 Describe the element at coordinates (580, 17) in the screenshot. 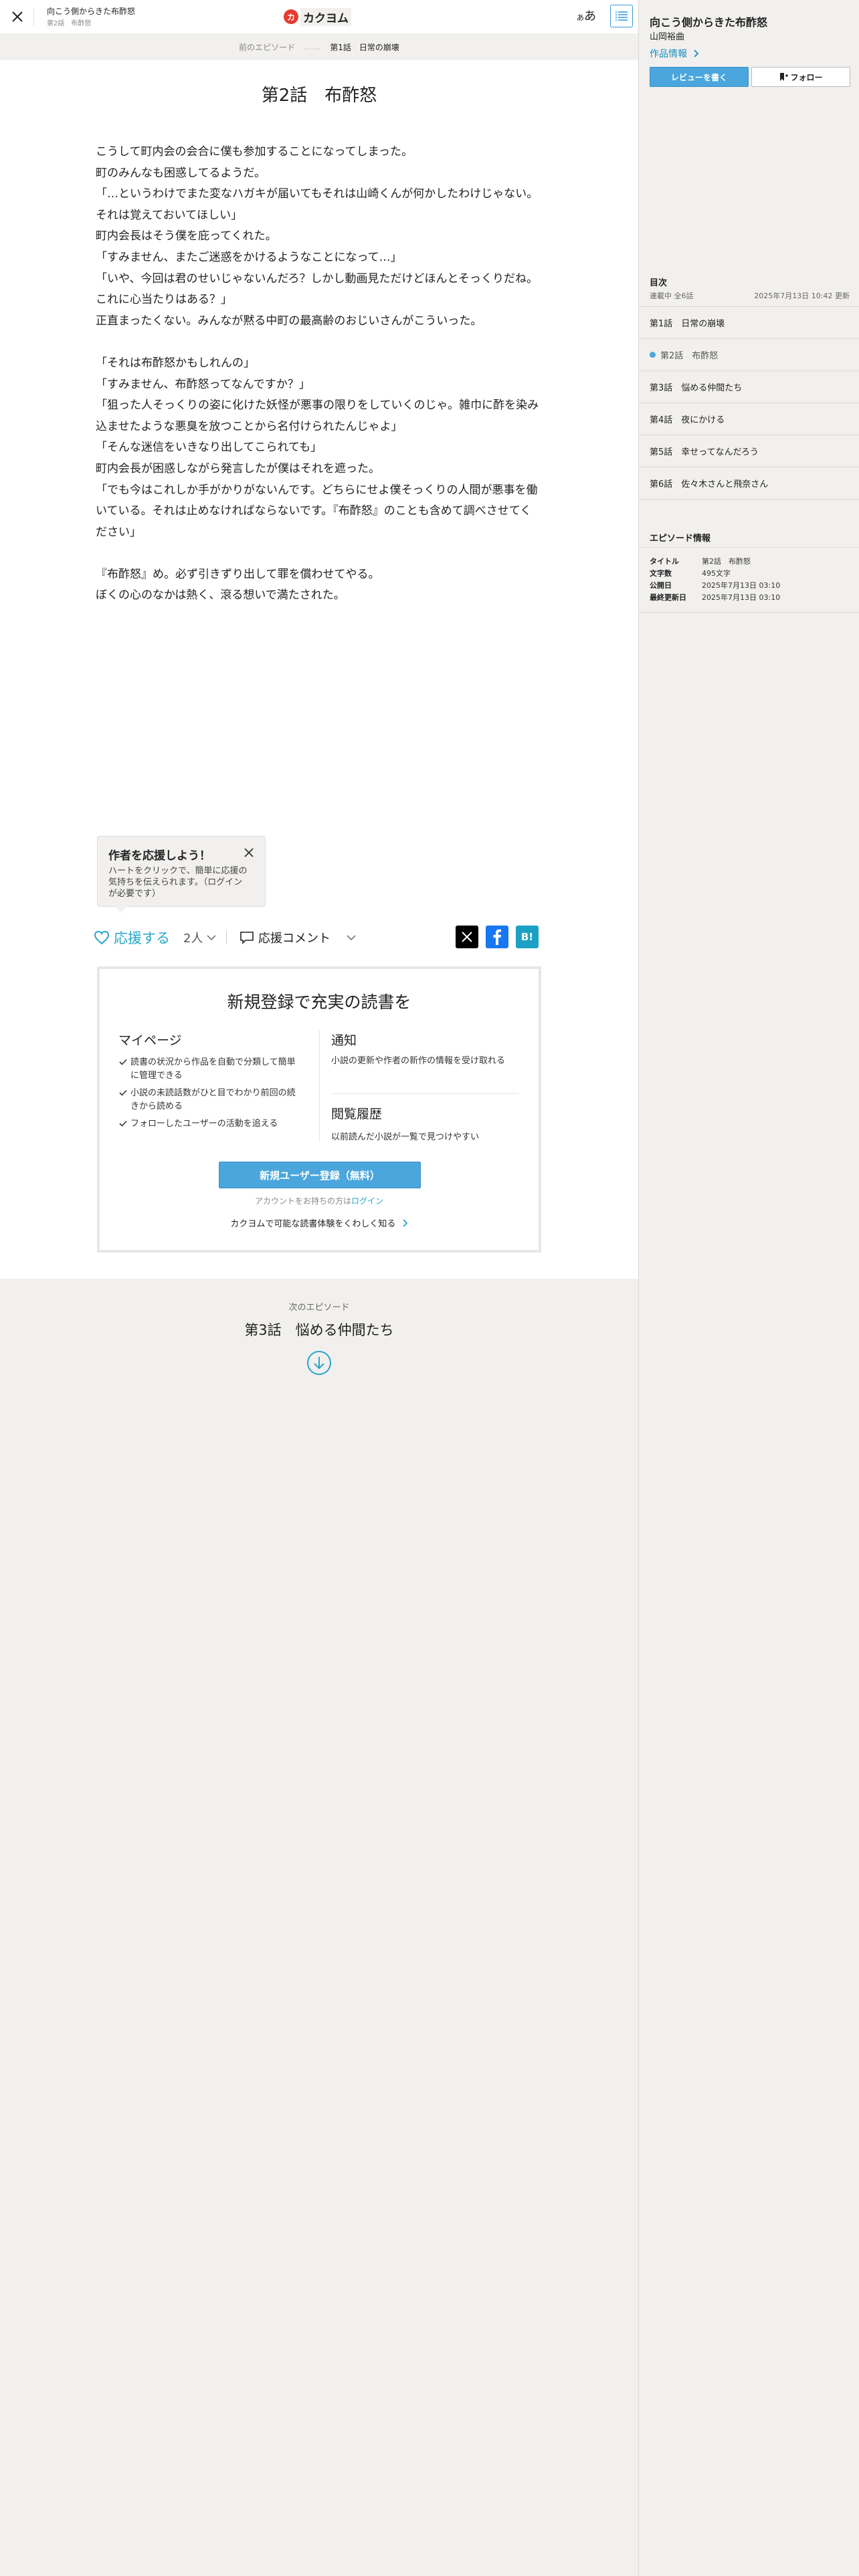

I see `font-small-glyph: あ` at that location.